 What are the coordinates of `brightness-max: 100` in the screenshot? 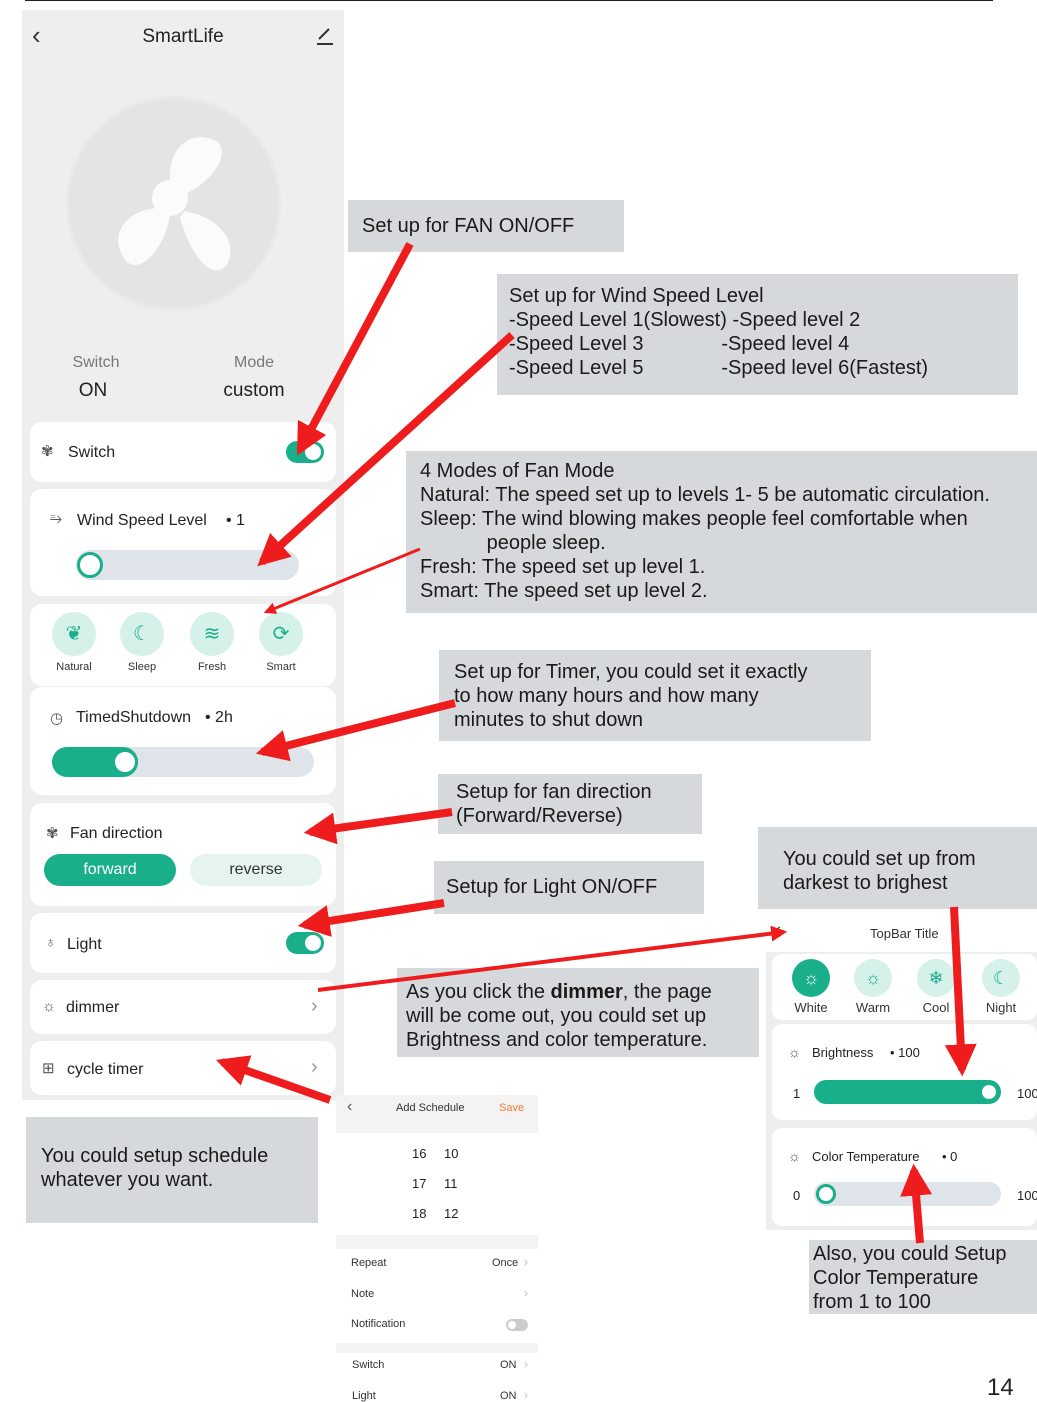 It's located at (1027, 1093).